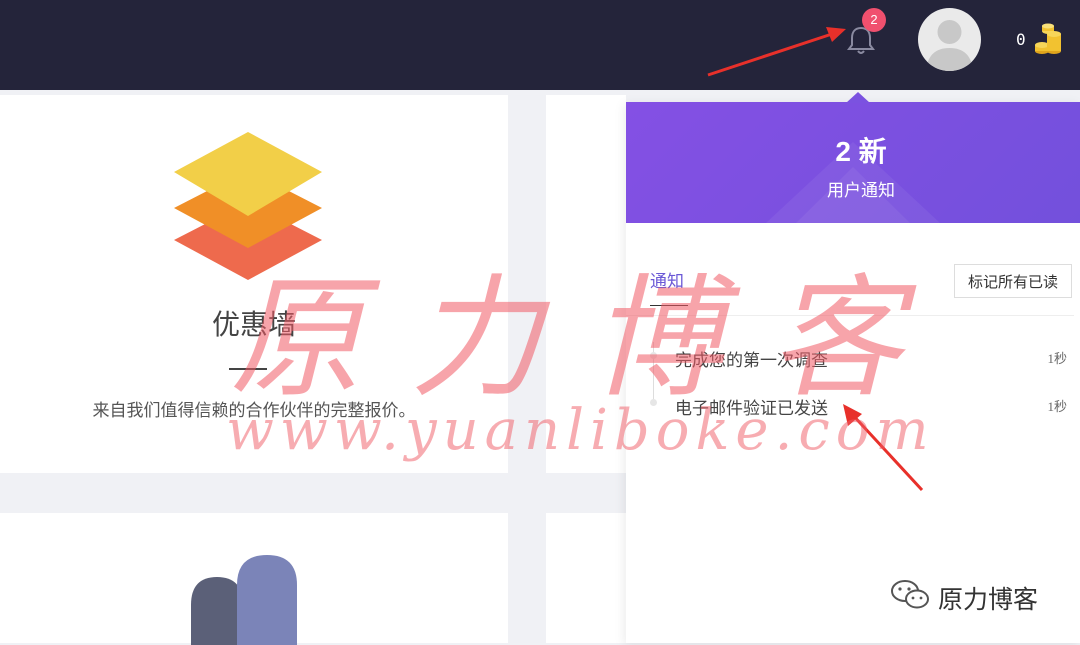 The width and height of the screenshot is (1080, 645). I want to click on card-description: 来自我们值得信赖的合作伙伴的完整报价。, so click(254, 410).